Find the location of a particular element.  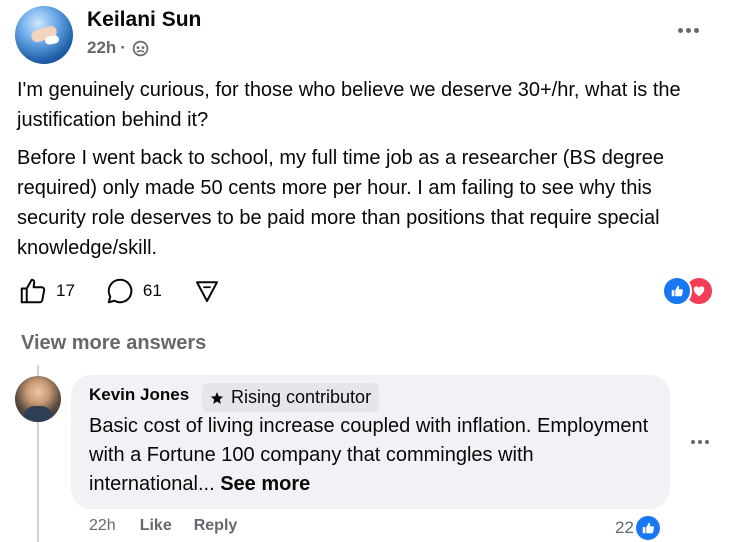

post-action-bar: 17 61 is located at coordinates (135, 291).